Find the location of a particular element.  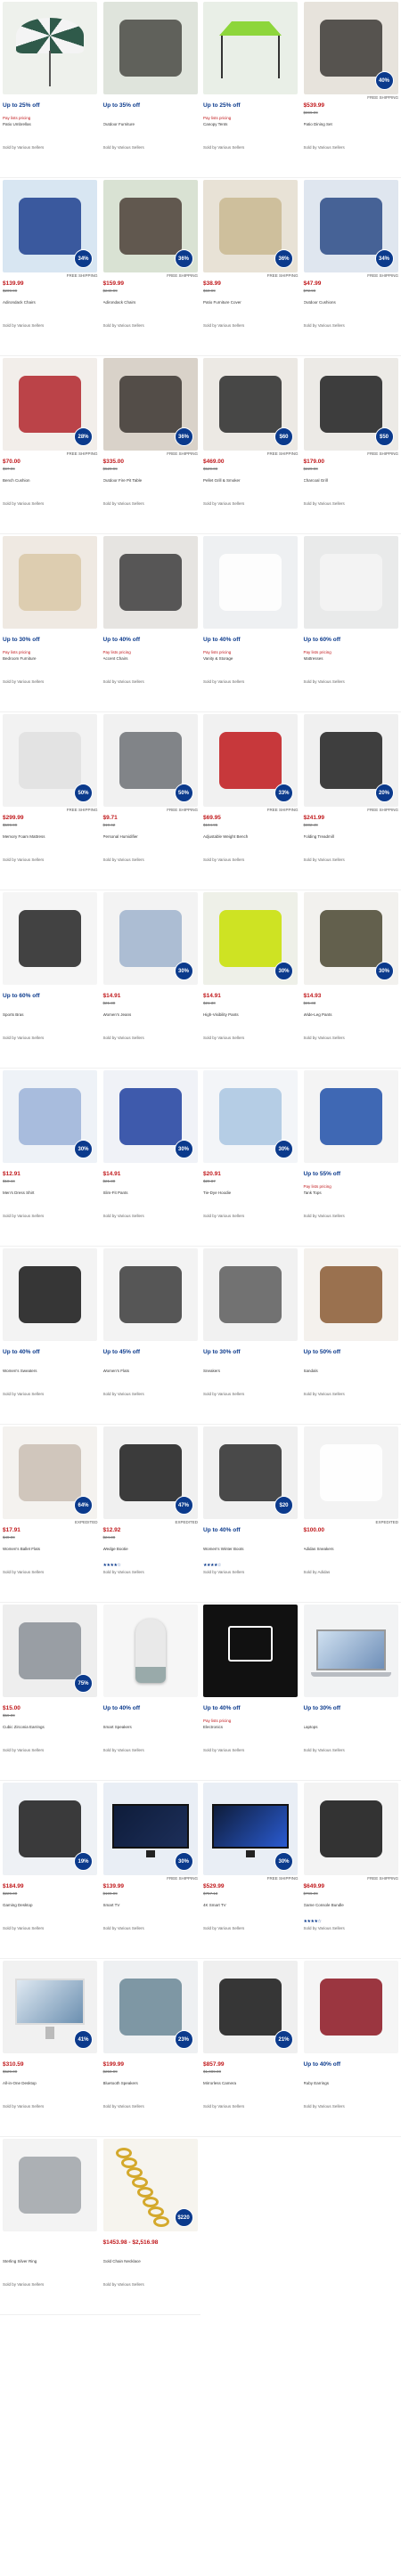

product-title: Vanity & Storage is located at coordinates (251, 664).